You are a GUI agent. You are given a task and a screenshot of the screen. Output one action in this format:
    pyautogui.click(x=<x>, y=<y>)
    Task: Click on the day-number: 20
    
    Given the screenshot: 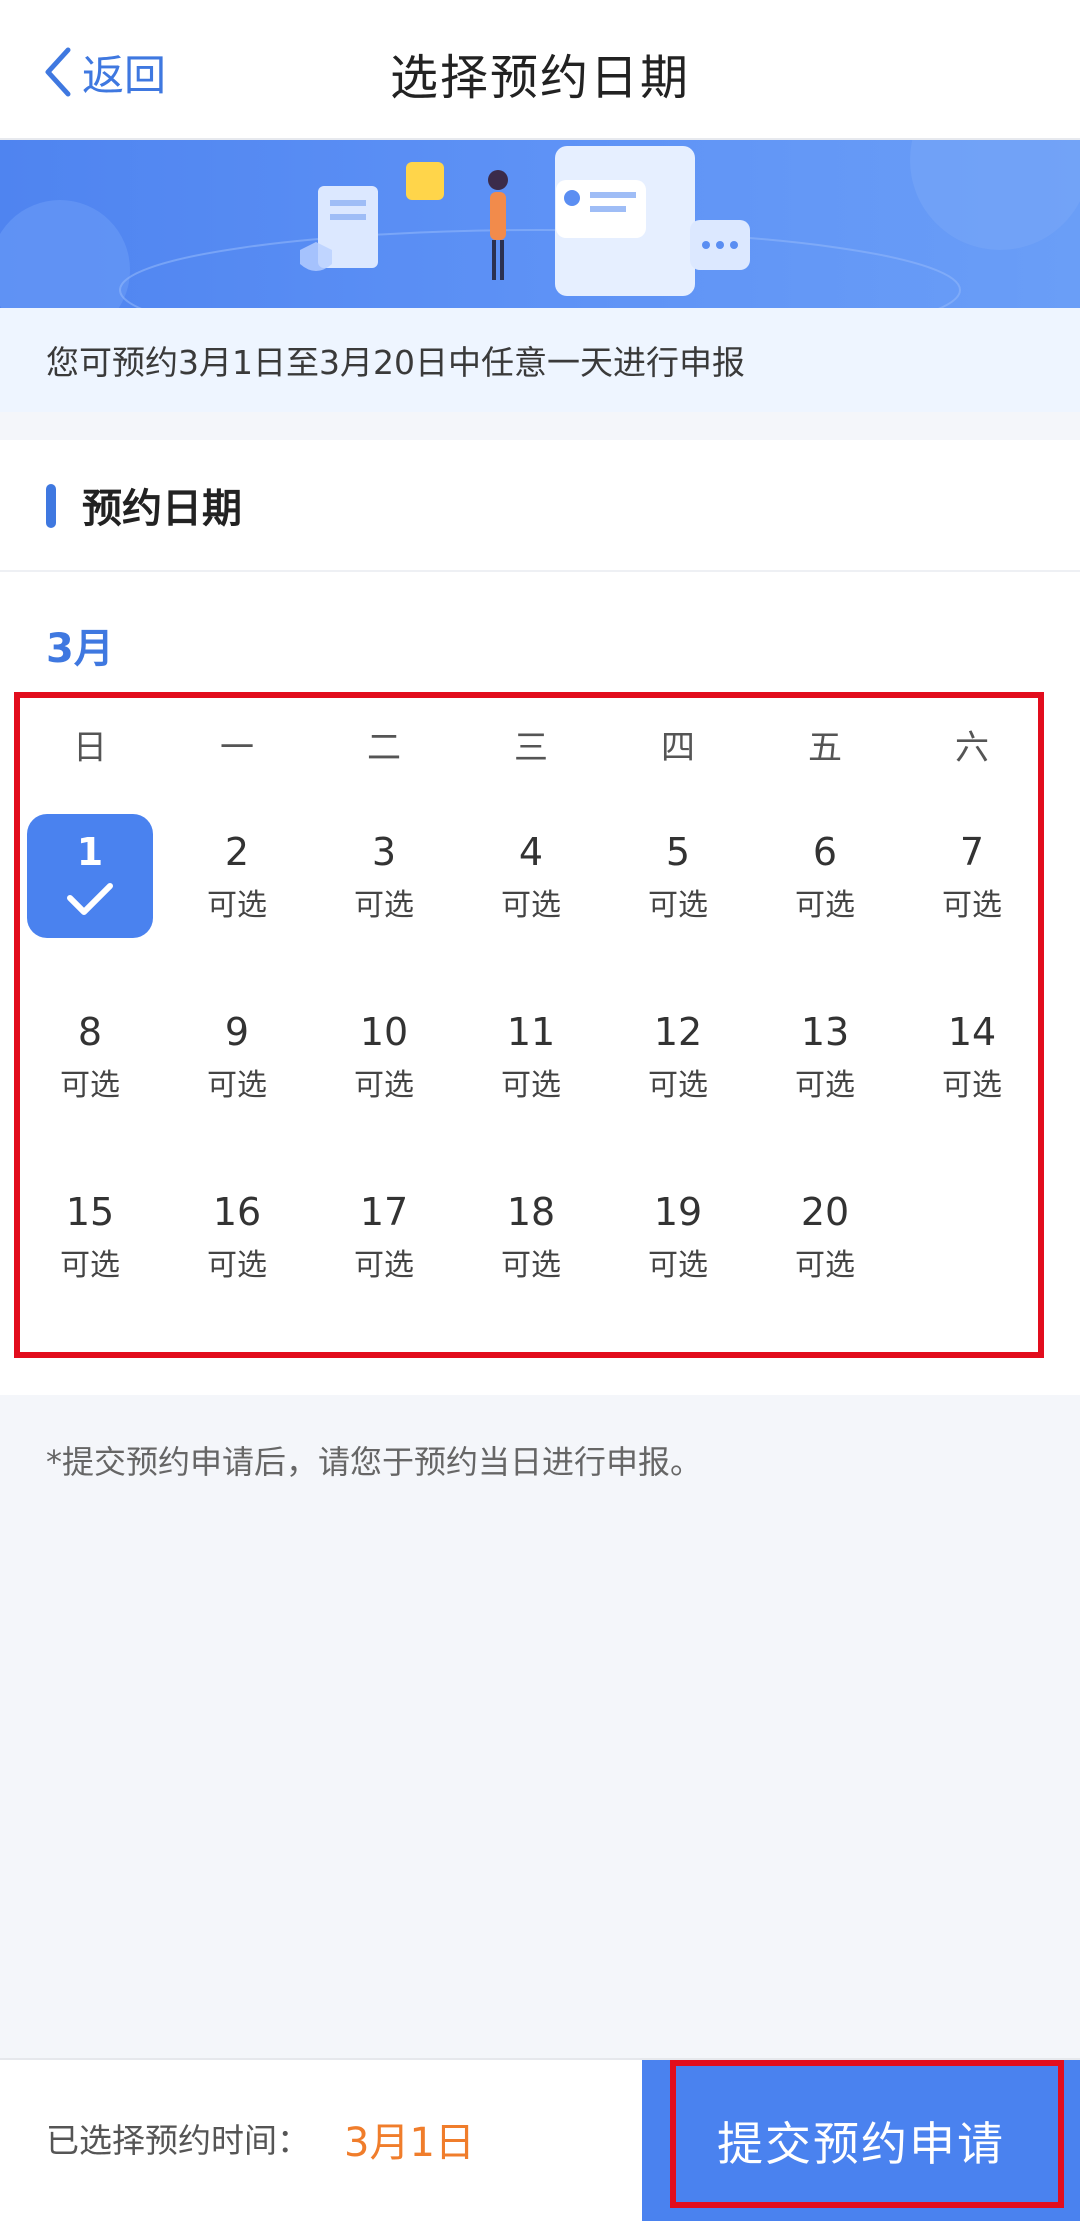 What is the action you would take?
    pyautogui.click(x=825, y=1212)
    